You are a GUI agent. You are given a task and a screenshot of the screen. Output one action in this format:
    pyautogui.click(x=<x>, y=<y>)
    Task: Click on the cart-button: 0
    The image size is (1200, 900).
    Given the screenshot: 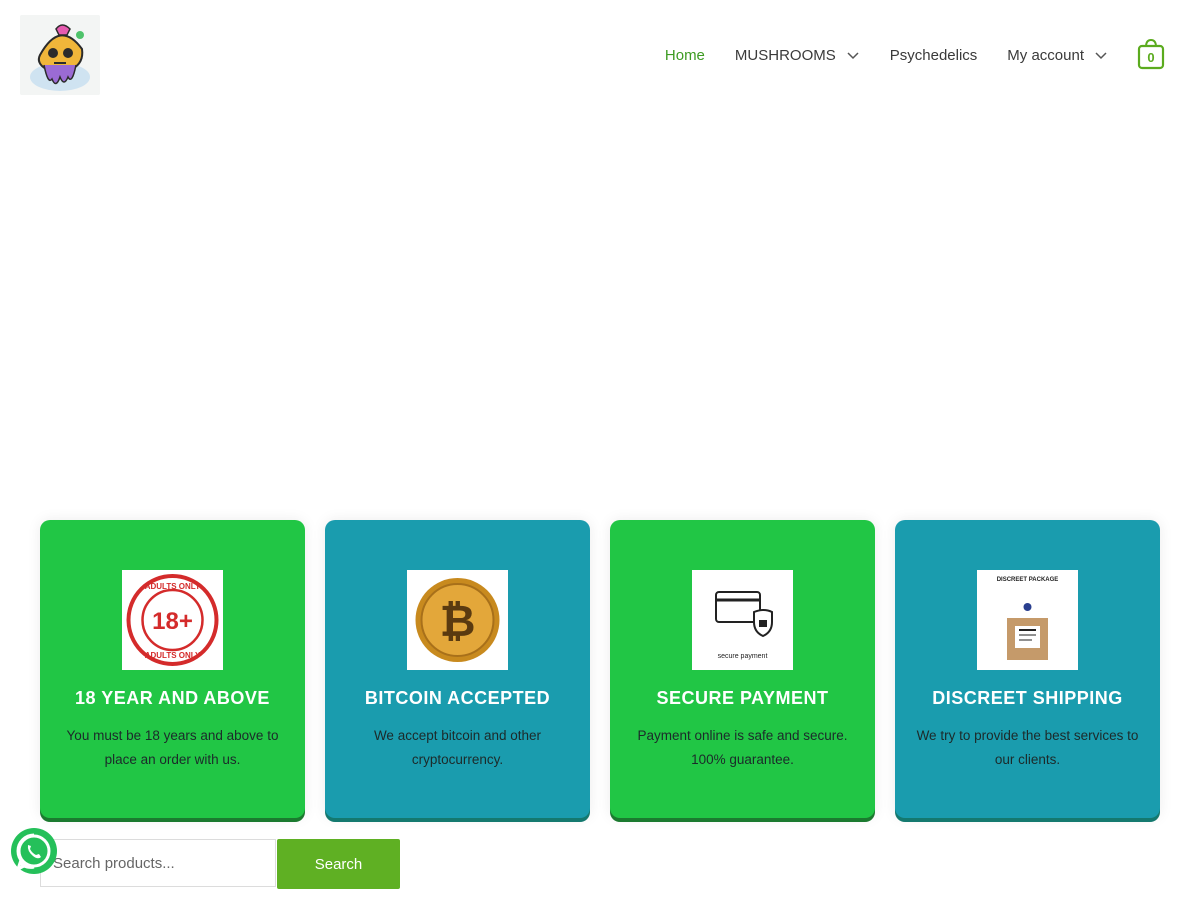 What is the action you would take?
    pyautogui.click(x=1151, y=54)
    